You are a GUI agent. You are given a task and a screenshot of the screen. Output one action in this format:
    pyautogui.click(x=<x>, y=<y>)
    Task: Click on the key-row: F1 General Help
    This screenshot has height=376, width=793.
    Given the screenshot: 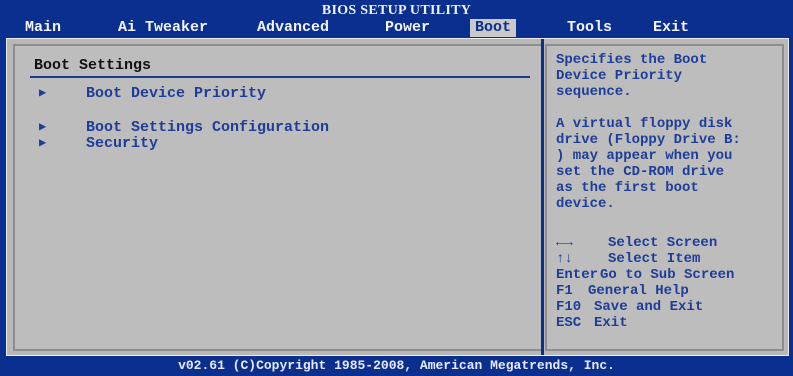 What is the action you would take?
    pyautogui.click(x=645, y=291)
    